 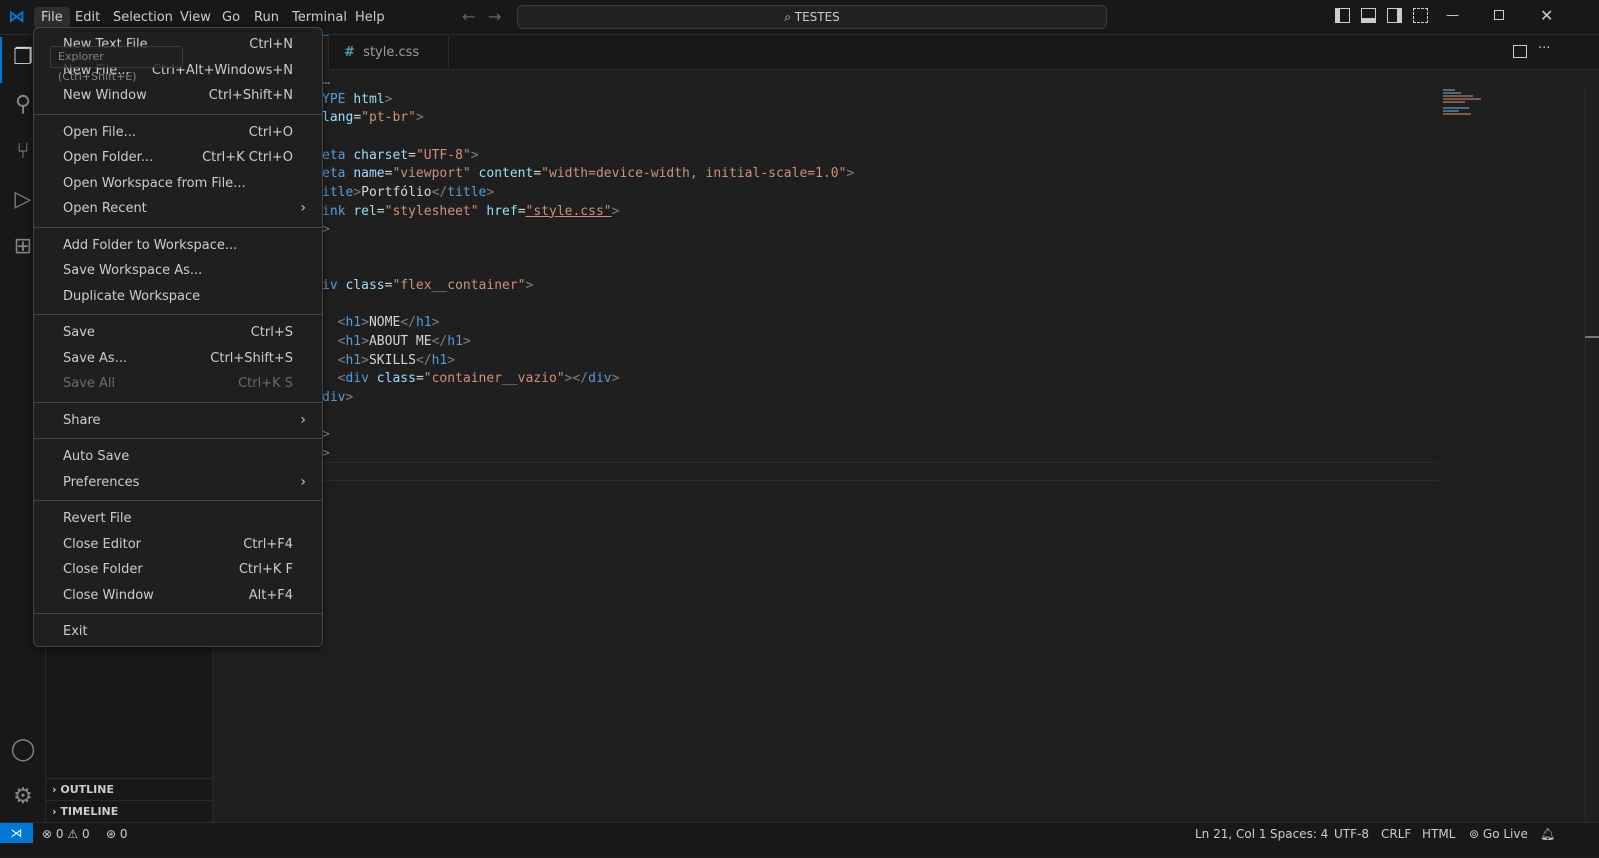 What do you see at coordinates (117, 840) in the screenshot?
I see `ports-button: ⊛ 0` at bounding box center [117, 840].